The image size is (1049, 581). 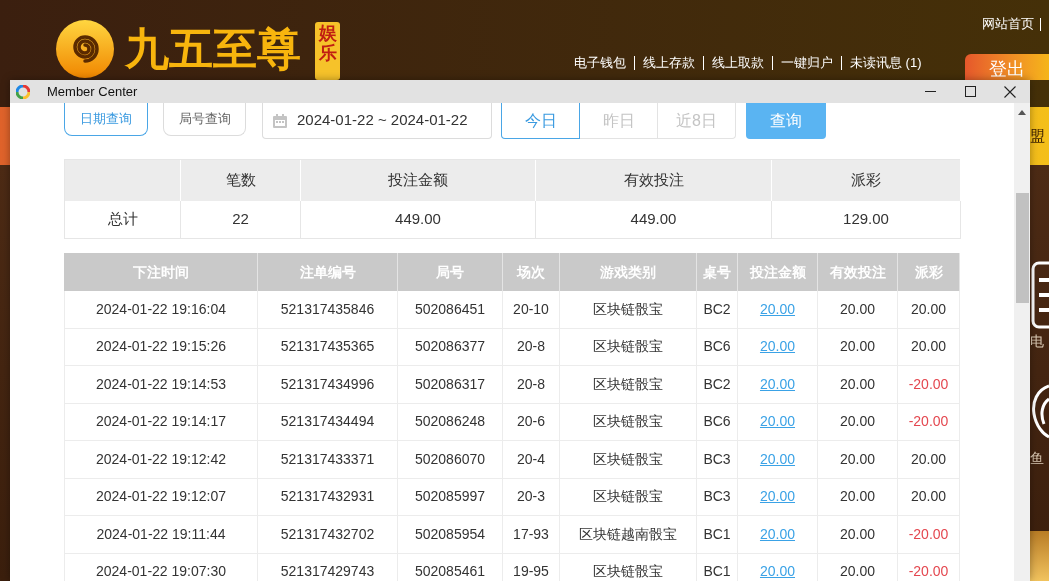 What do you see at coordinates (1022, 342) in the screenshot?
I see `scrollbar` at bounding box center [1022, 342].